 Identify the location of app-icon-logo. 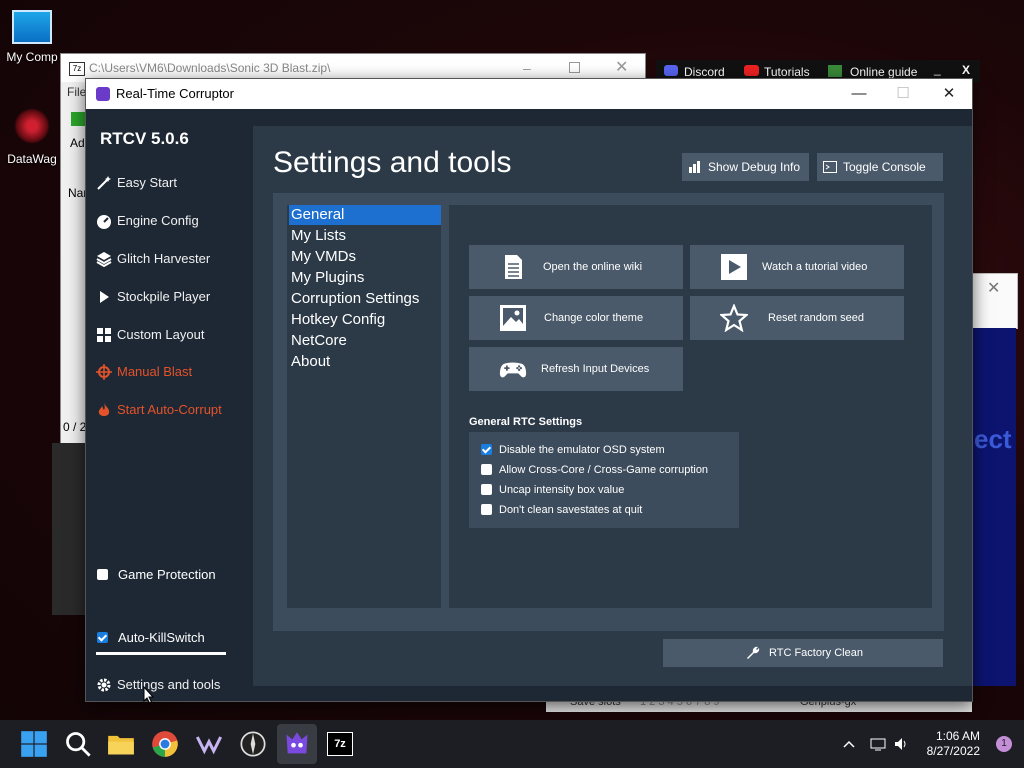
(253, 744).